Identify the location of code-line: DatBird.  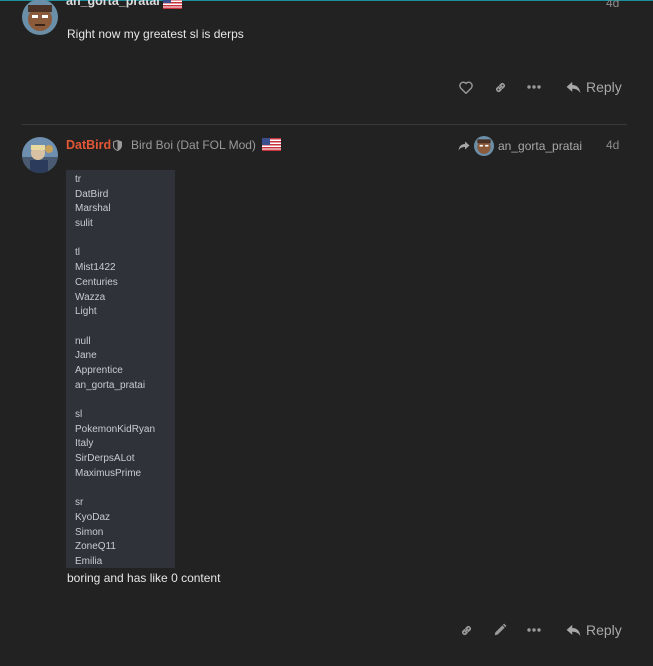
(92, 194).